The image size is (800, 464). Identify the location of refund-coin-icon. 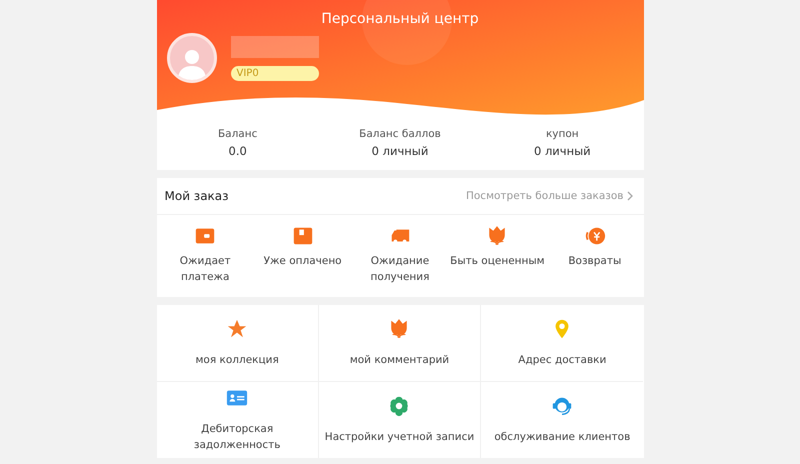
(595, 236).